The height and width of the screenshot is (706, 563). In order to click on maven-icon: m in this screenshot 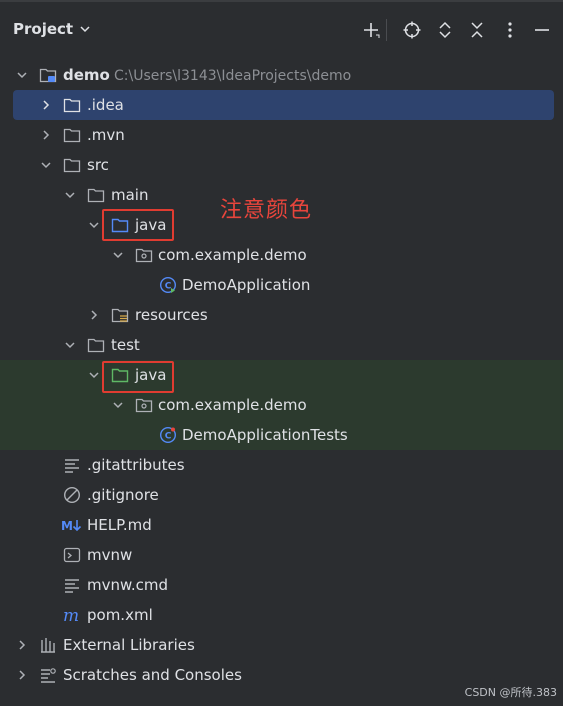, I will do `click(71, 615)`.